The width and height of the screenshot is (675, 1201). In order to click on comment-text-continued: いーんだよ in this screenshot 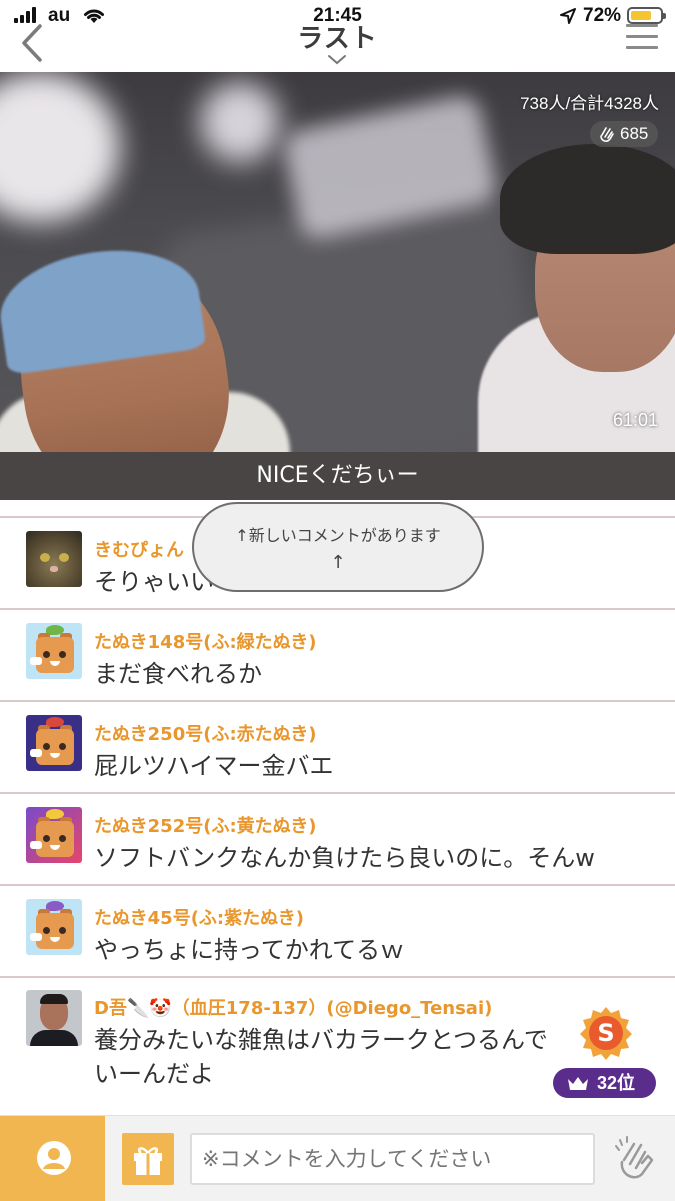, I will do `click(154, 1074)`.